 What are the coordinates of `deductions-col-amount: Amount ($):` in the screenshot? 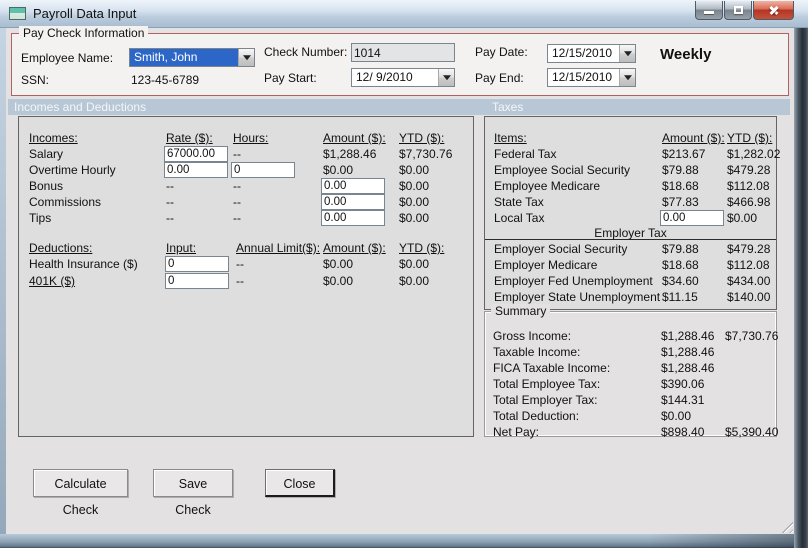 It's located at (354, 248).